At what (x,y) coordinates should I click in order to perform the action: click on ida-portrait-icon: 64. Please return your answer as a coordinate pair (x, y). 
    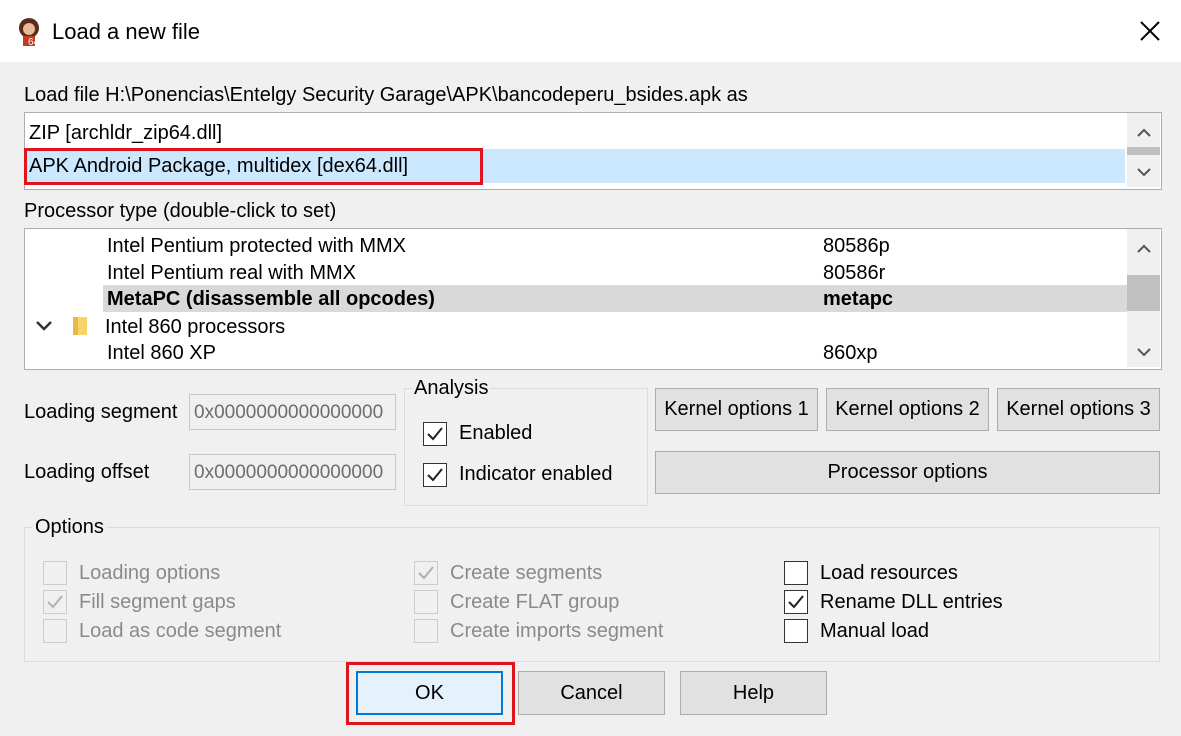
    Looking at the image, I should click on (29, 32).